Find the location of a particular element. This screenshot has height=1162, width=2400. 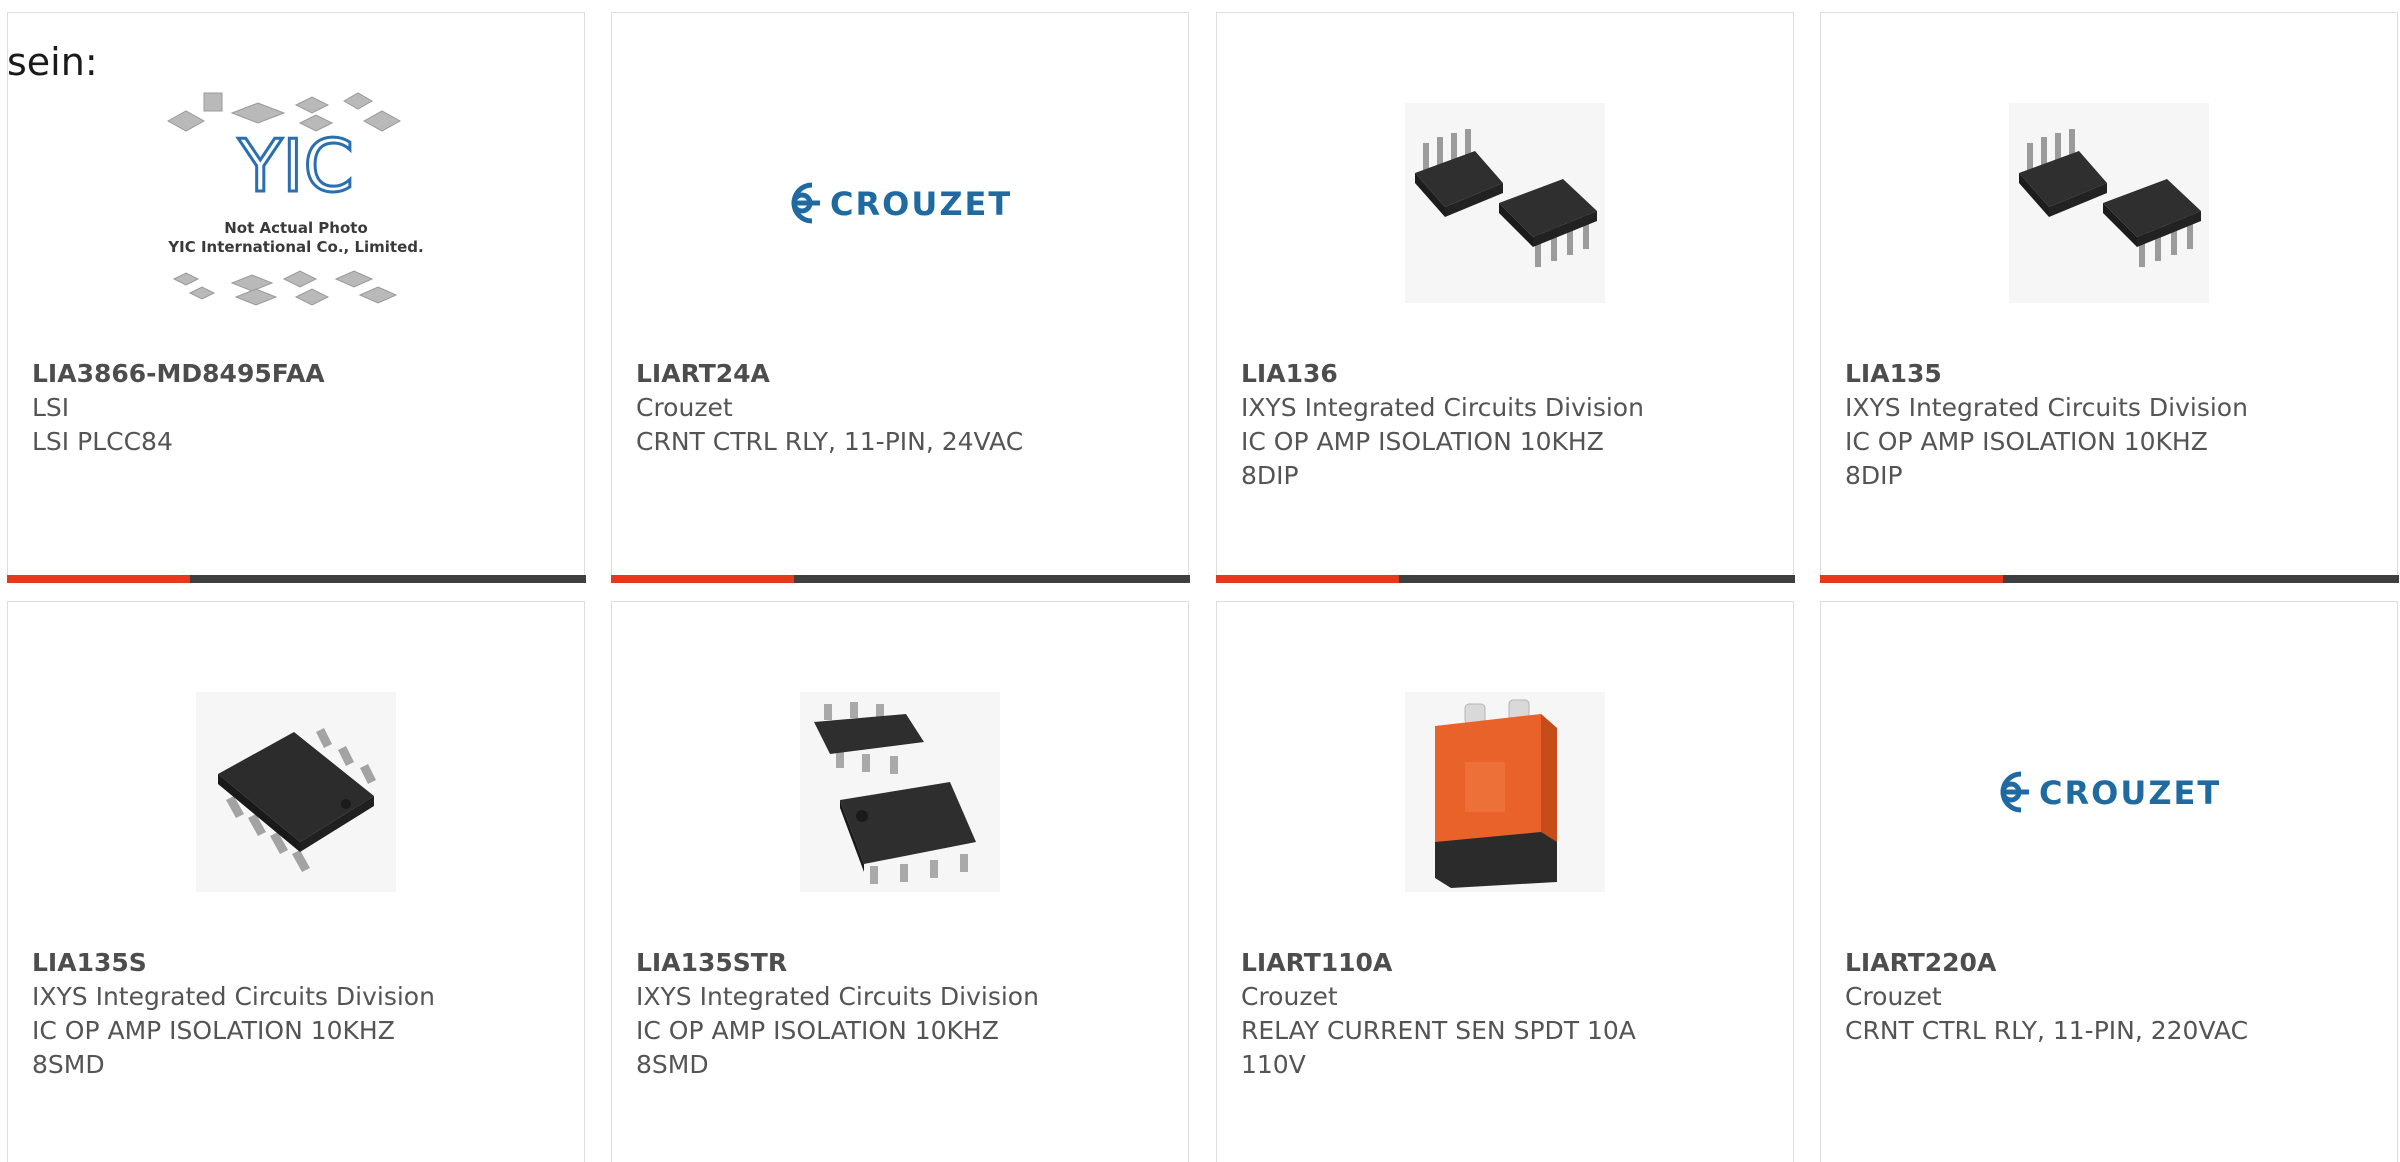

description-line1: RELAY CURRENT SEN SPDT 10A is located at coordinates (1438, 1030).